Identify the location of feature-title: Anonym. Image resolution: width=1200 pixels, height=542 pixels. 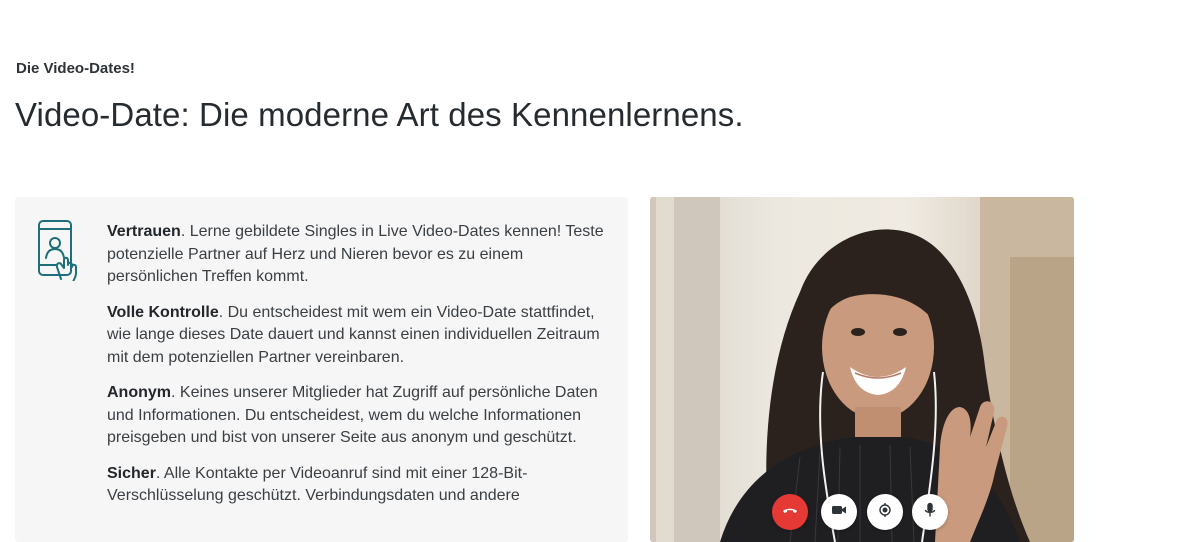
(139, 392).